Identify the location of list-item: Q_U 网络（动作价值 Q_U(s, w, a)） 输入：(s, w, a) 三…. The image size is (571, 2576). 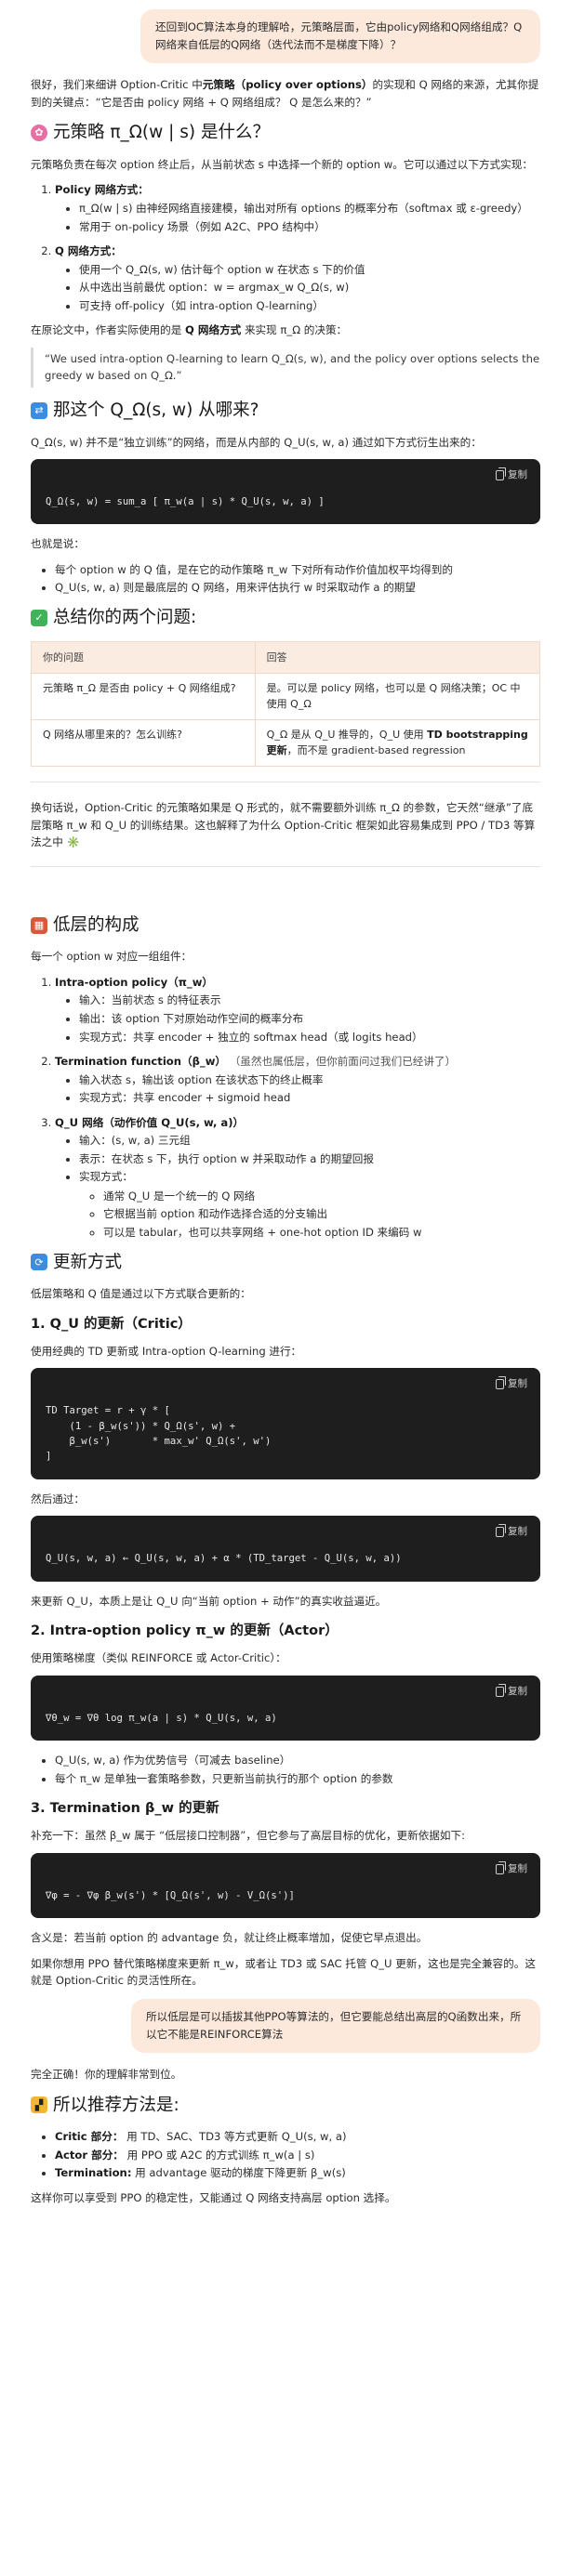
(298, 1178).